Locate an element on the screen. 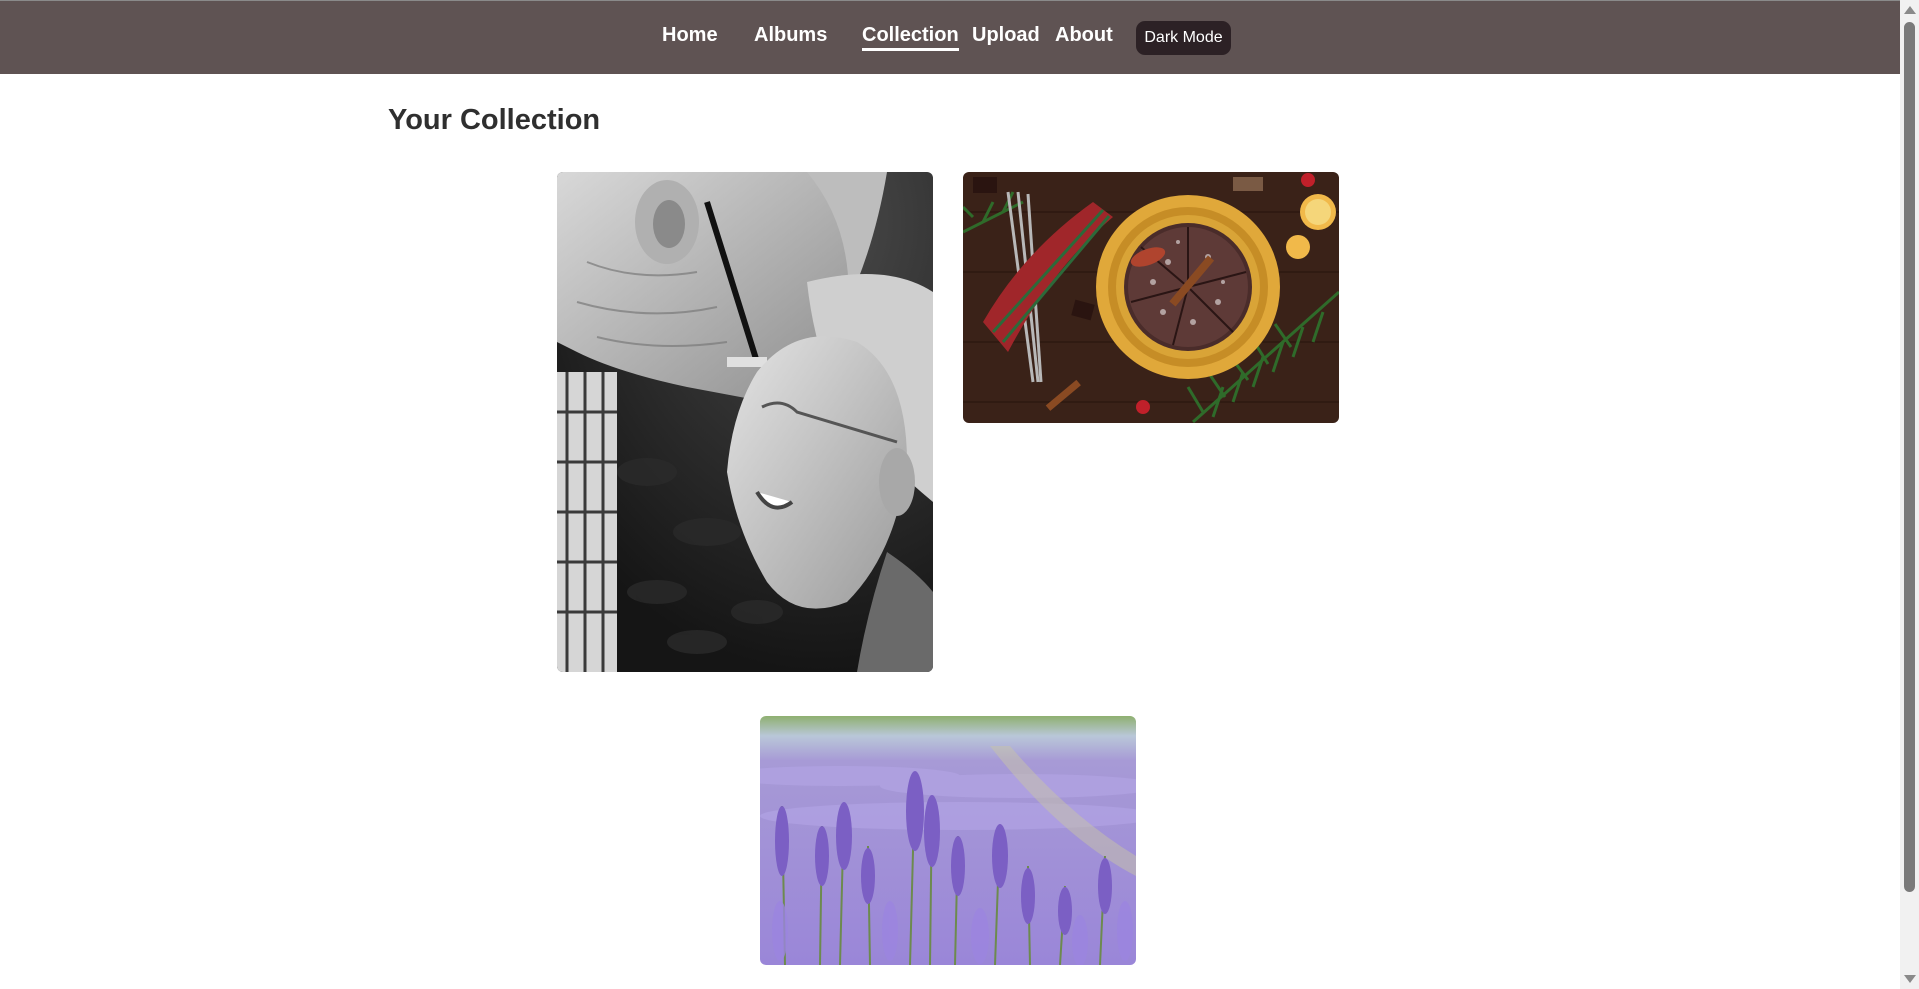  scroll-up-arrow-icon is located at coordinates (1910, 10).